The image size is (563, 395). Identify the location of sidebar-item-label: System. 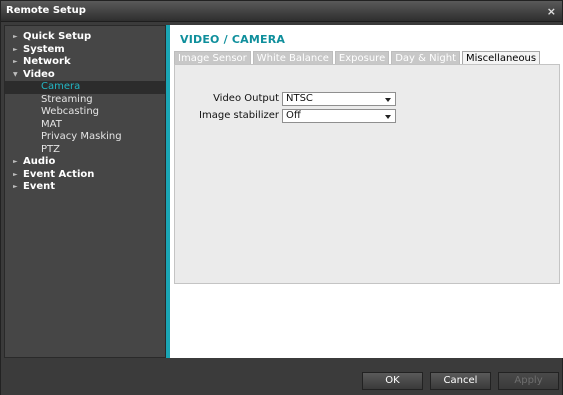
(44, 49).